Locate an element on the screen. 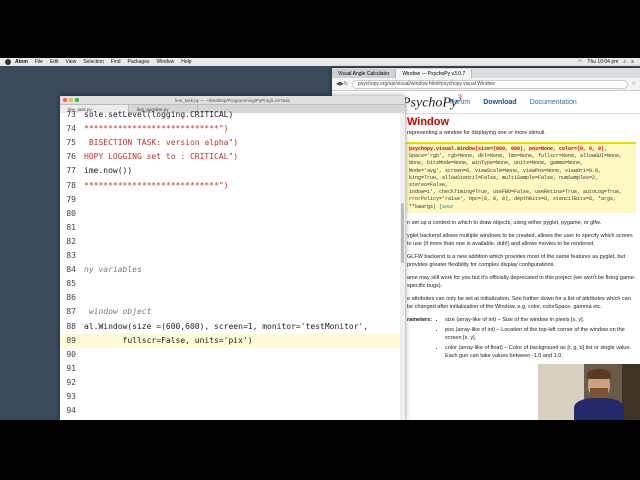 The image size is (640, 480). clock: Thu 10:04 pm is located at coordinates (602, 62).